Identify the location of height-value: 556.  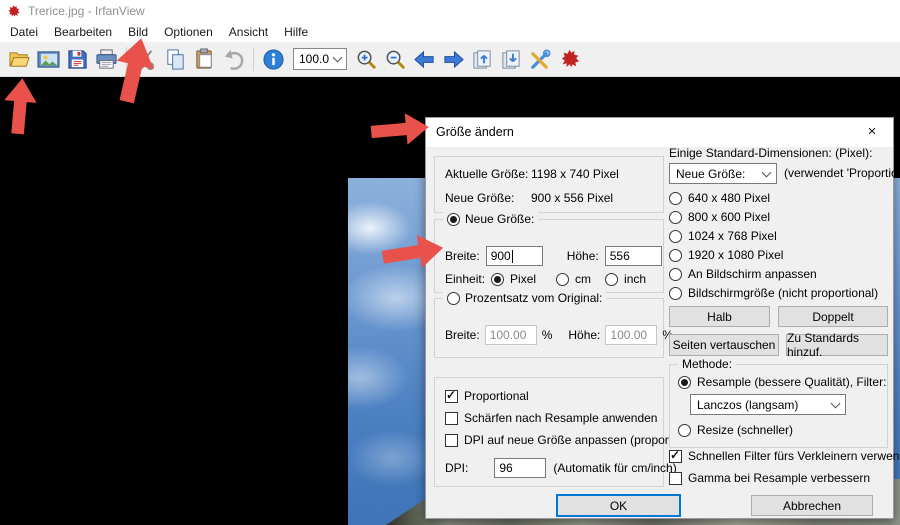
(619, 256).